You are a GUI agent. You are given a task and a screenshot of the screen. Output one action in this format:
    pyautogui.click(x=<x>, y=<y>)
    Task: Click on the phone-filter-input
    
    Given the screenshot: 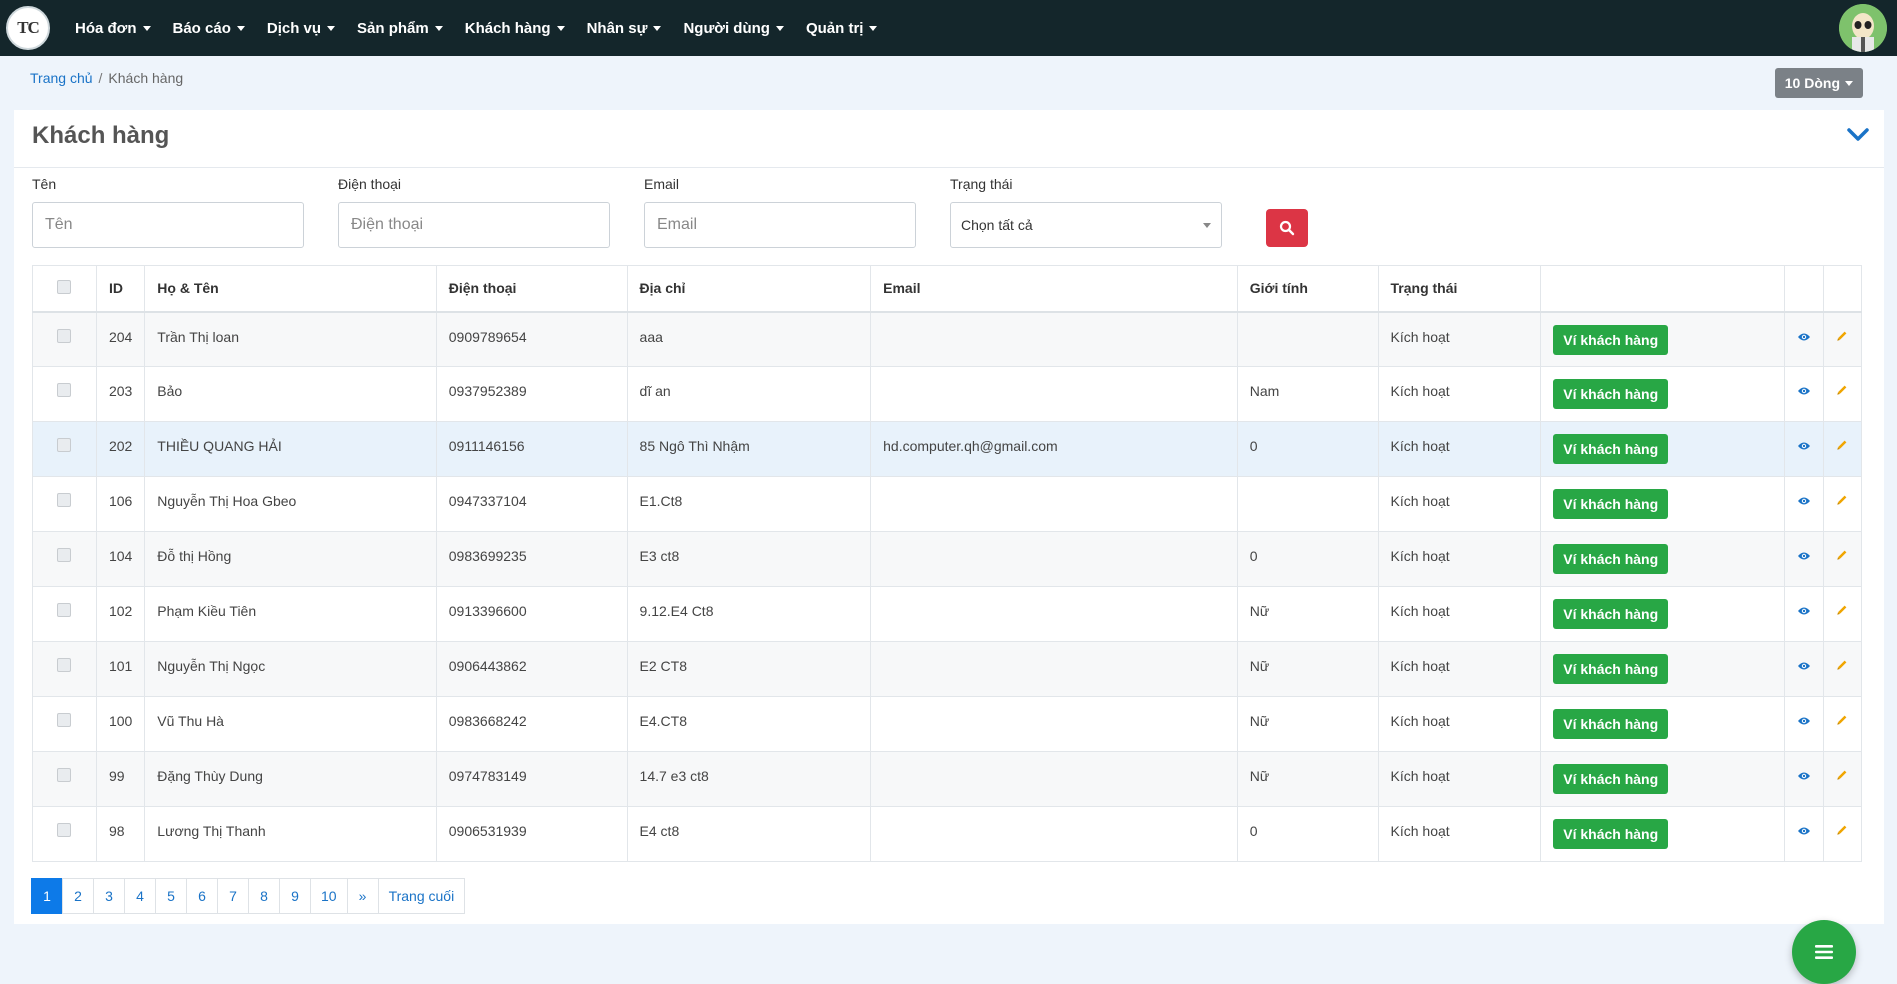 What is the action you would take?
    pyautogui.click(x=474, y=225)
    